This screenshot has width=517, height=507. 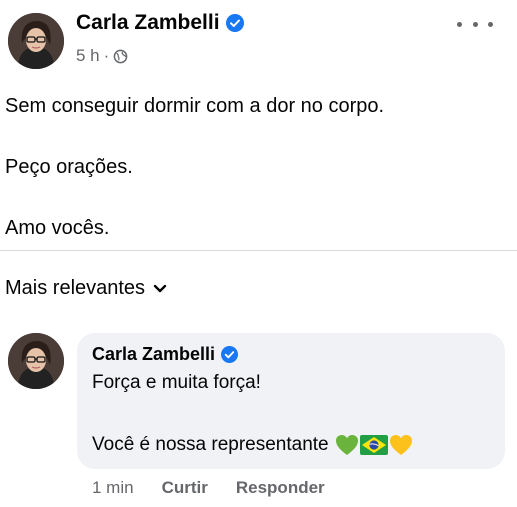 I want to click on more-options-button, so click(x=475, y=24).